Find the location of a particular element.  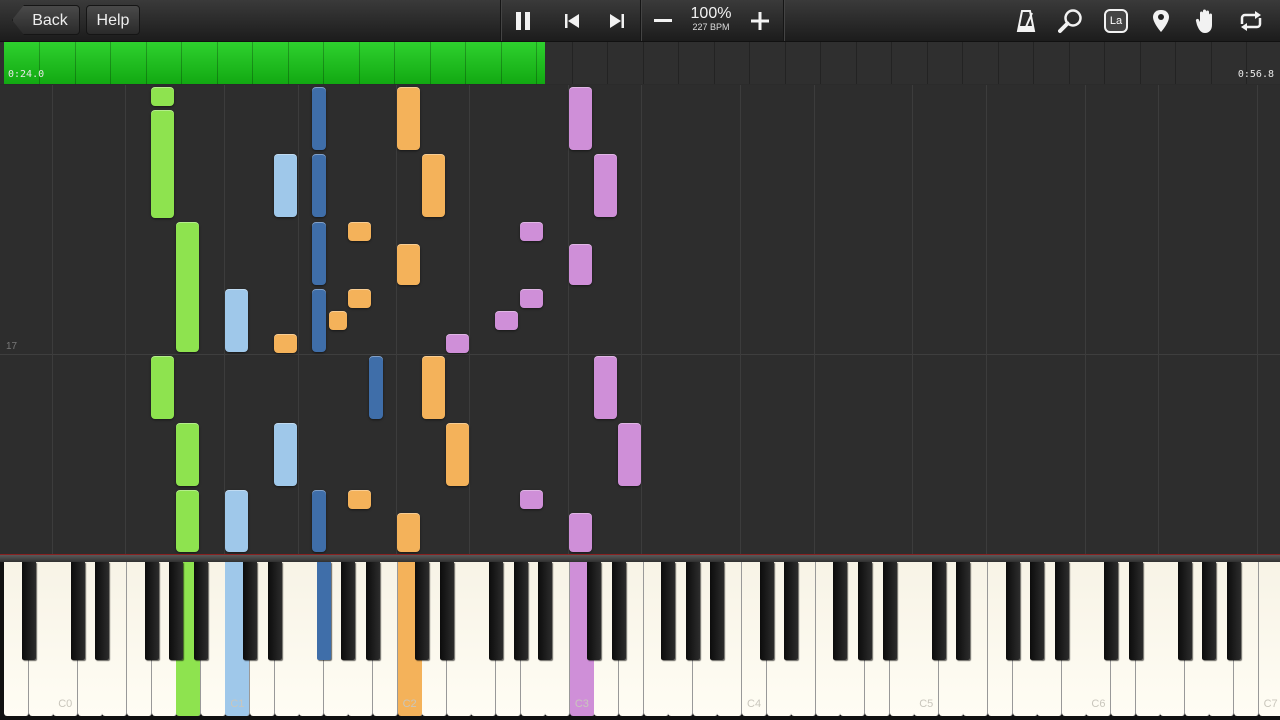

metronome-button is located at coordinates (1026, 20).